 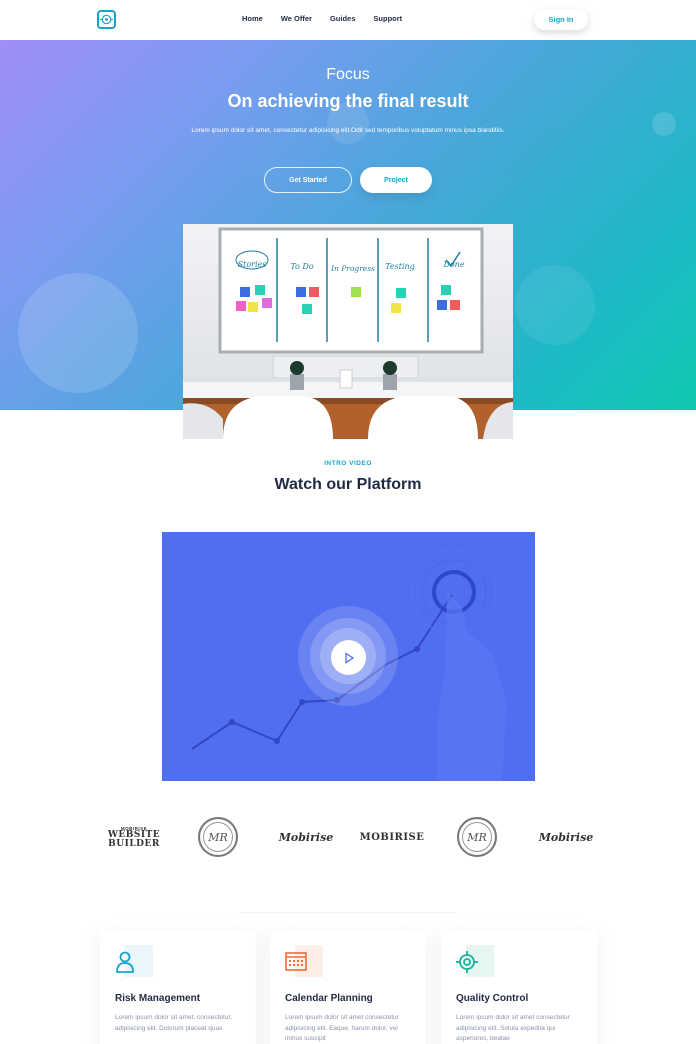 What do you see at coordinates (348, 74) in the screenshot?
I see `hero-kicker: Focus` at bounding box center [348, 74].